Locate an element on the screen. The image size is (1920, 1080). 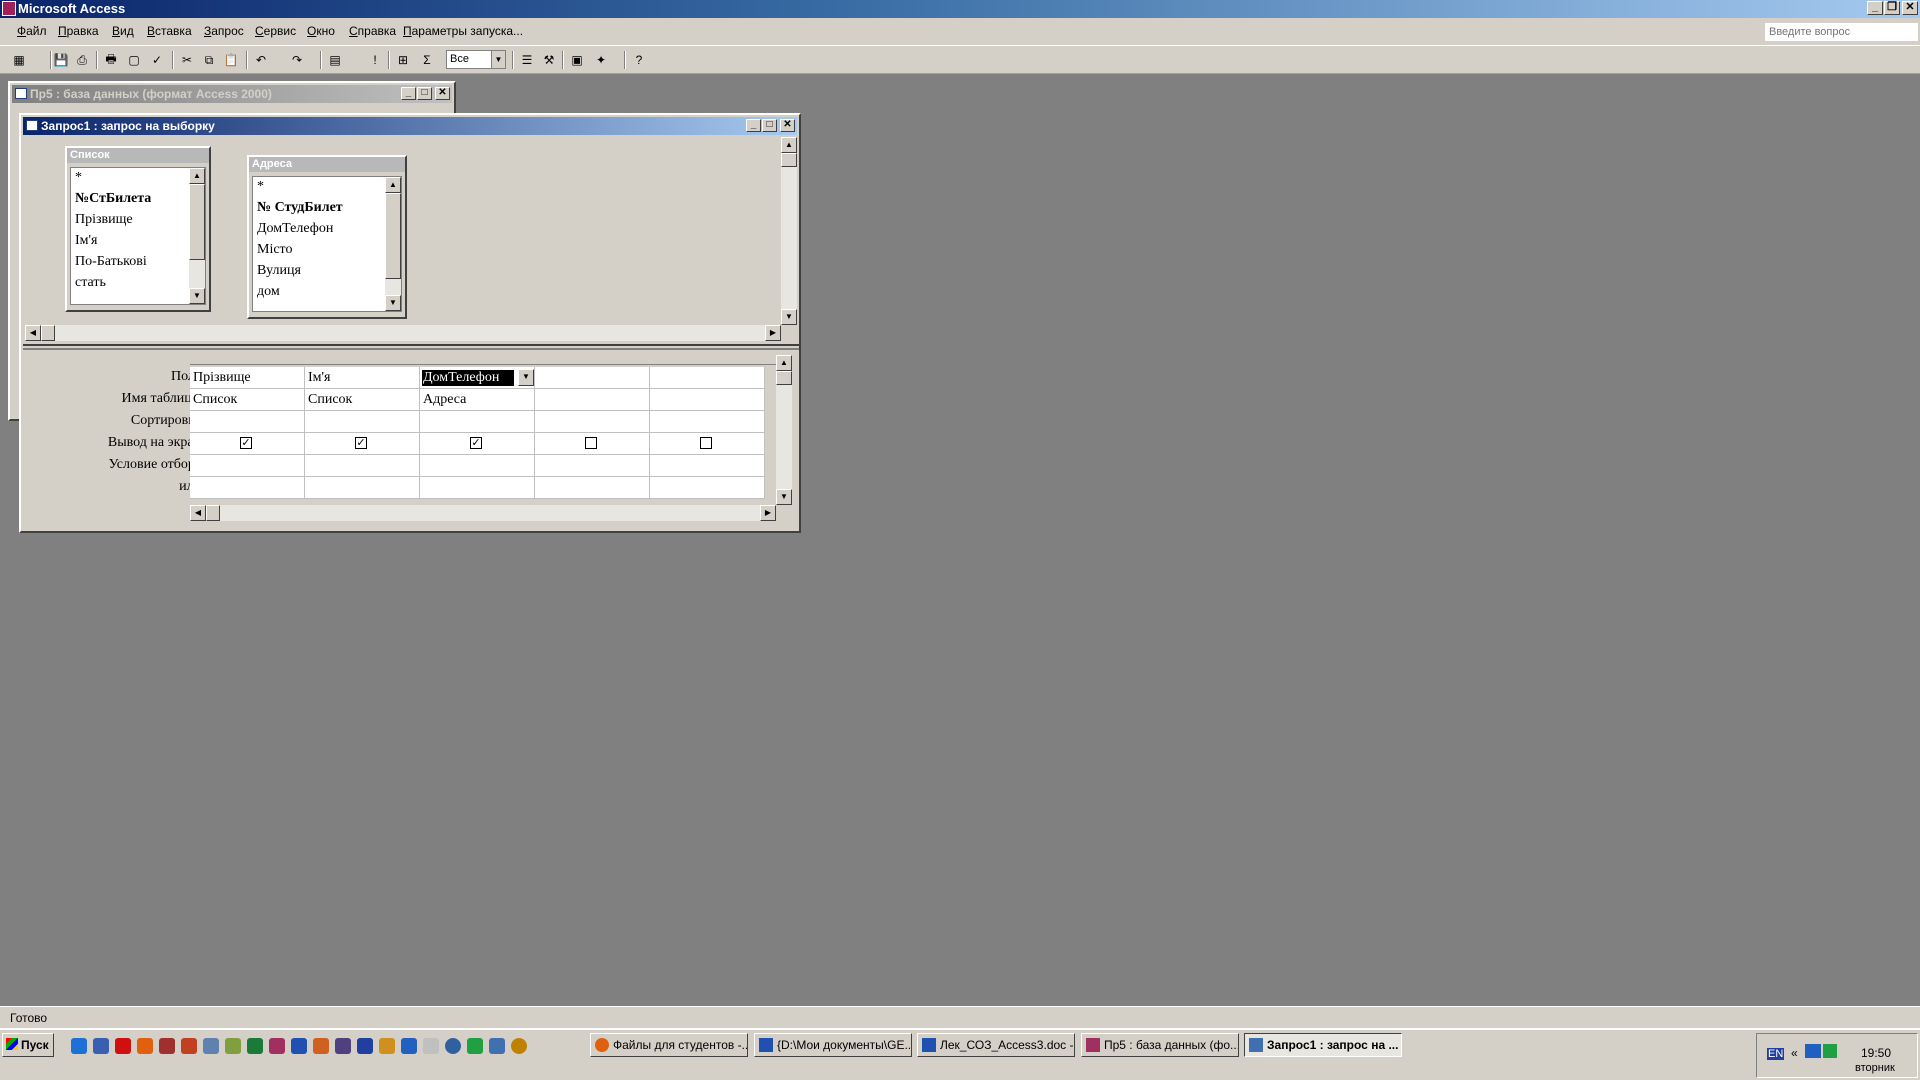
excel-icon is located at coordinates (255, 1046).